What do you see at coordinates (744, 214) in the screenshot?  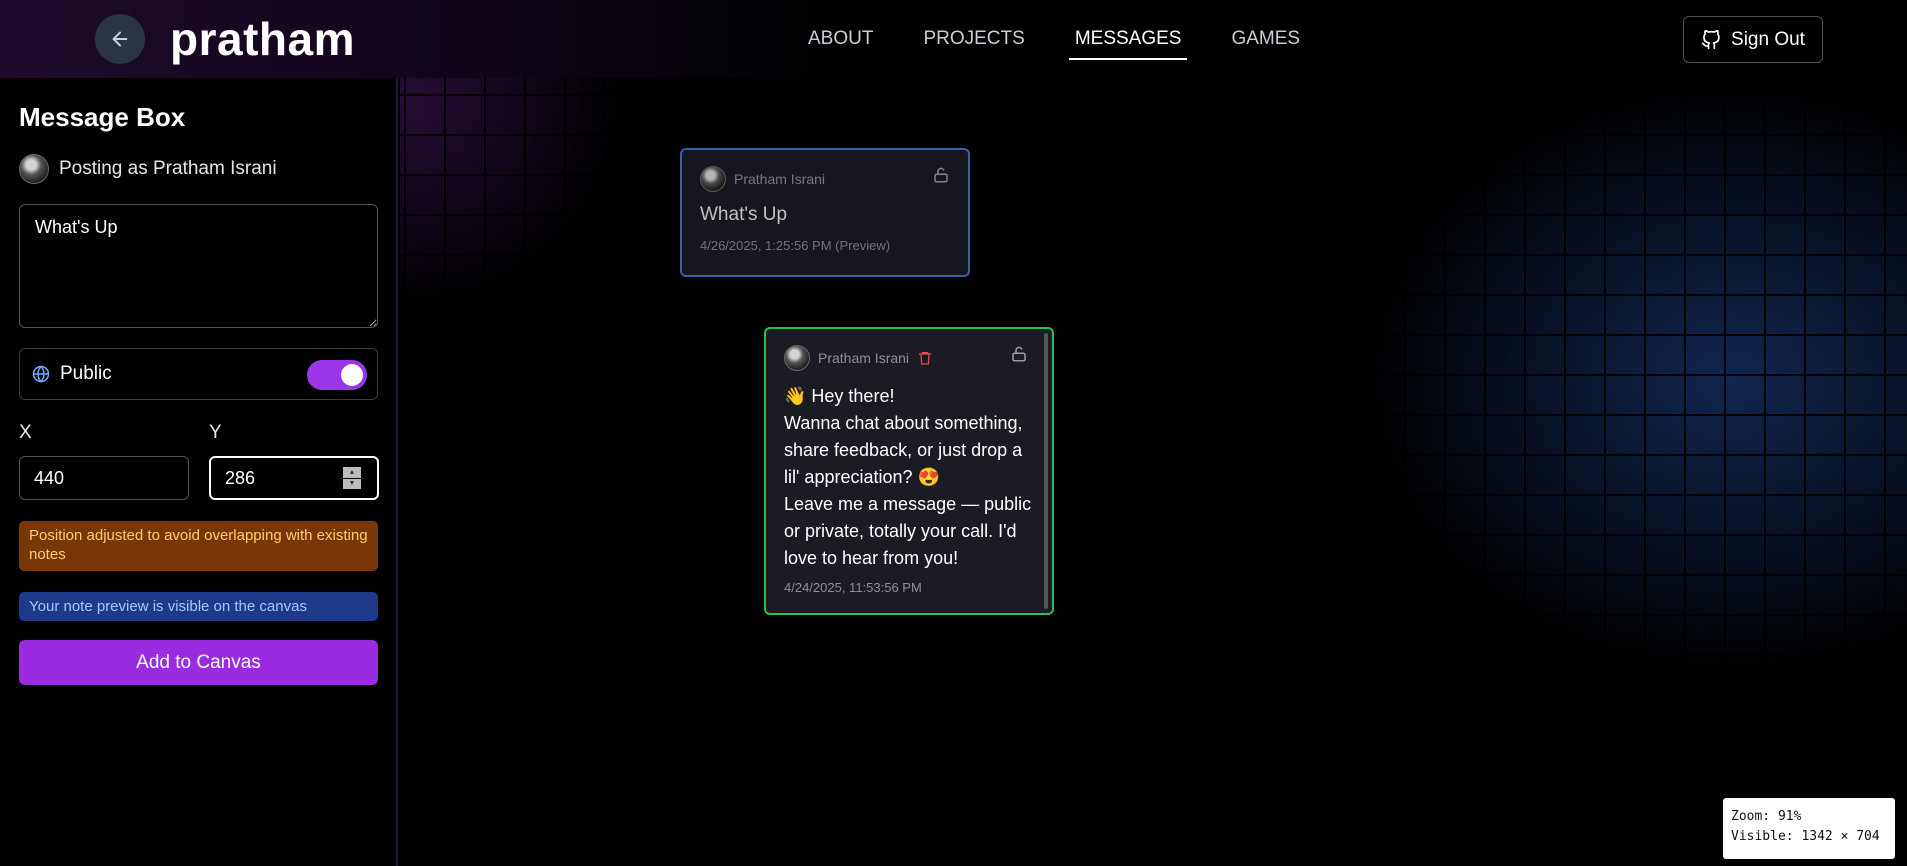 I see `note-body: What's Up` at bounding box center [744, 214].